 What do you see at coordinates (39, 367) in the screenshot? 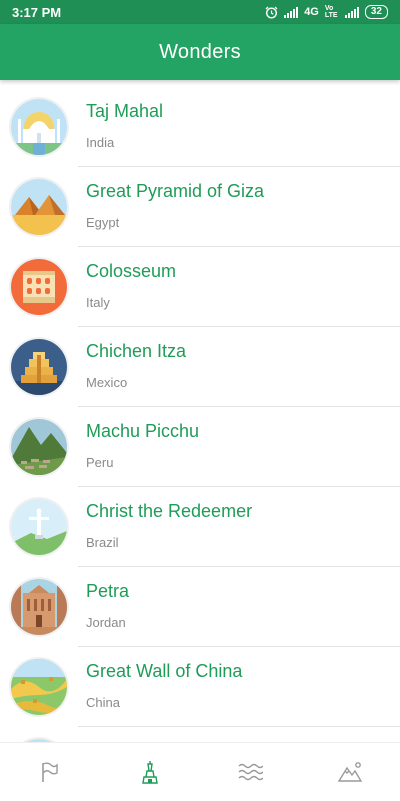
I see `chichen-itza-image` at bounding box center [39, 367].